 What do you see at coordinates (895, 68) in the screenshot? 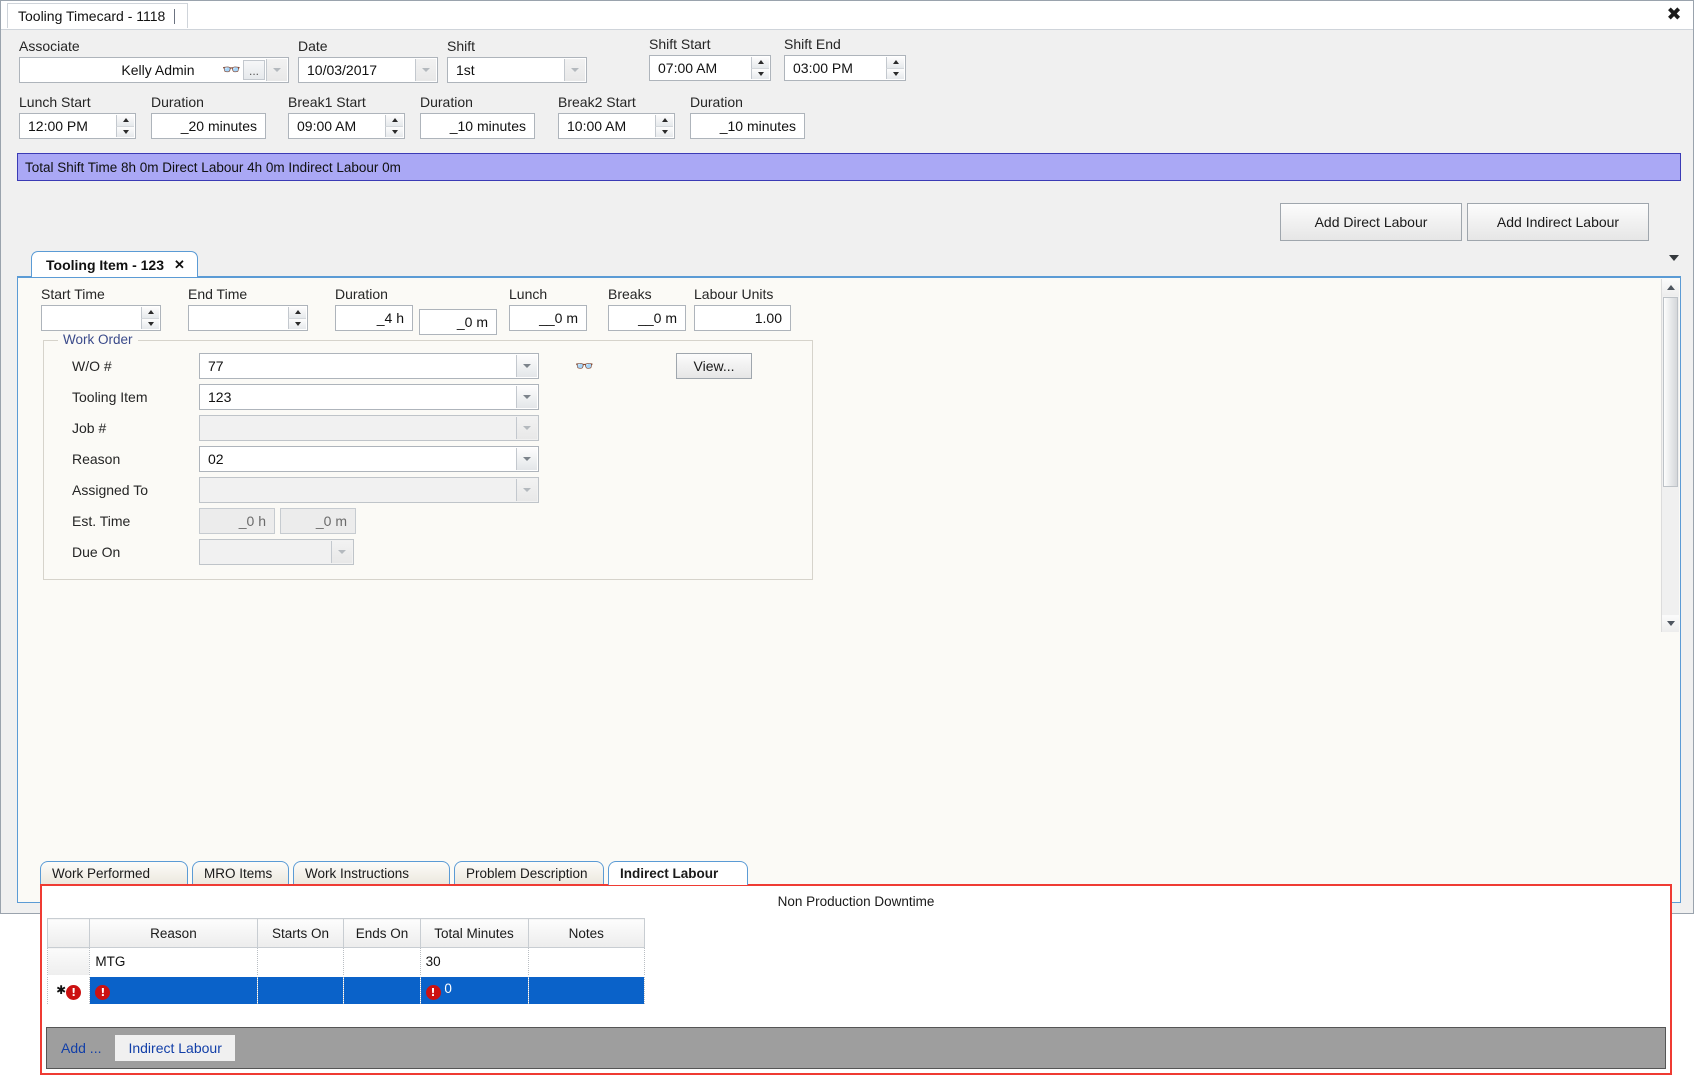
I see `shift-end-stepper` at bounding box center [895, 68].